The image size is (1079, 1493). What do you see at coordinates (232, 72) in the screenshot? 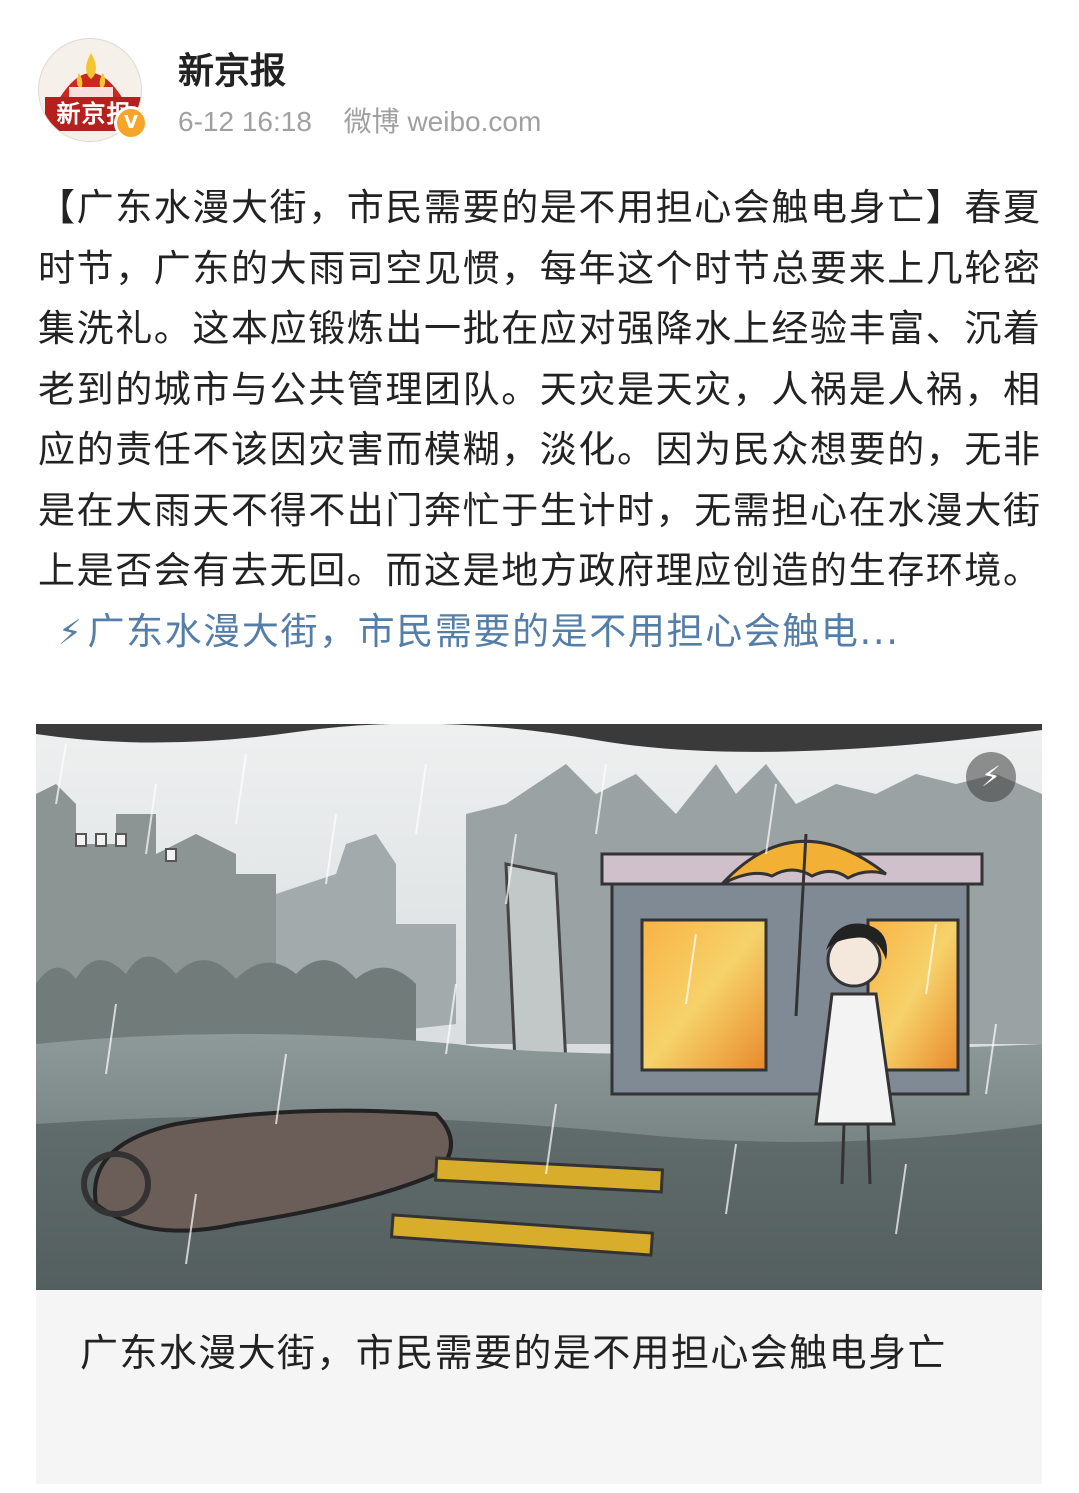
I see `account-name: 新京报` at bounding box center [232, 72].